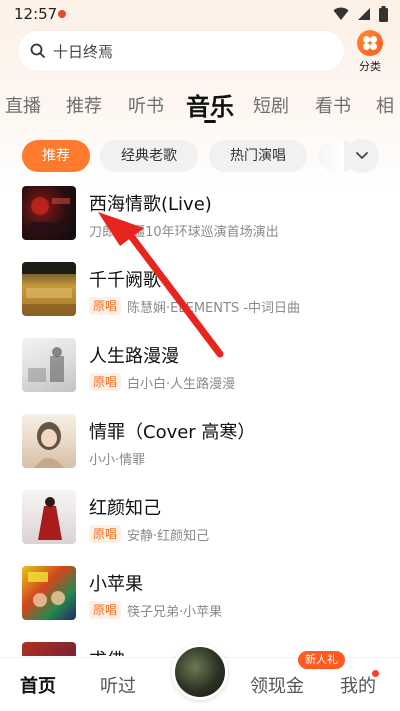 This screenshot has height=711, width=400. I want to click on song-title: 西海情歌(Live), so click(150, 204).